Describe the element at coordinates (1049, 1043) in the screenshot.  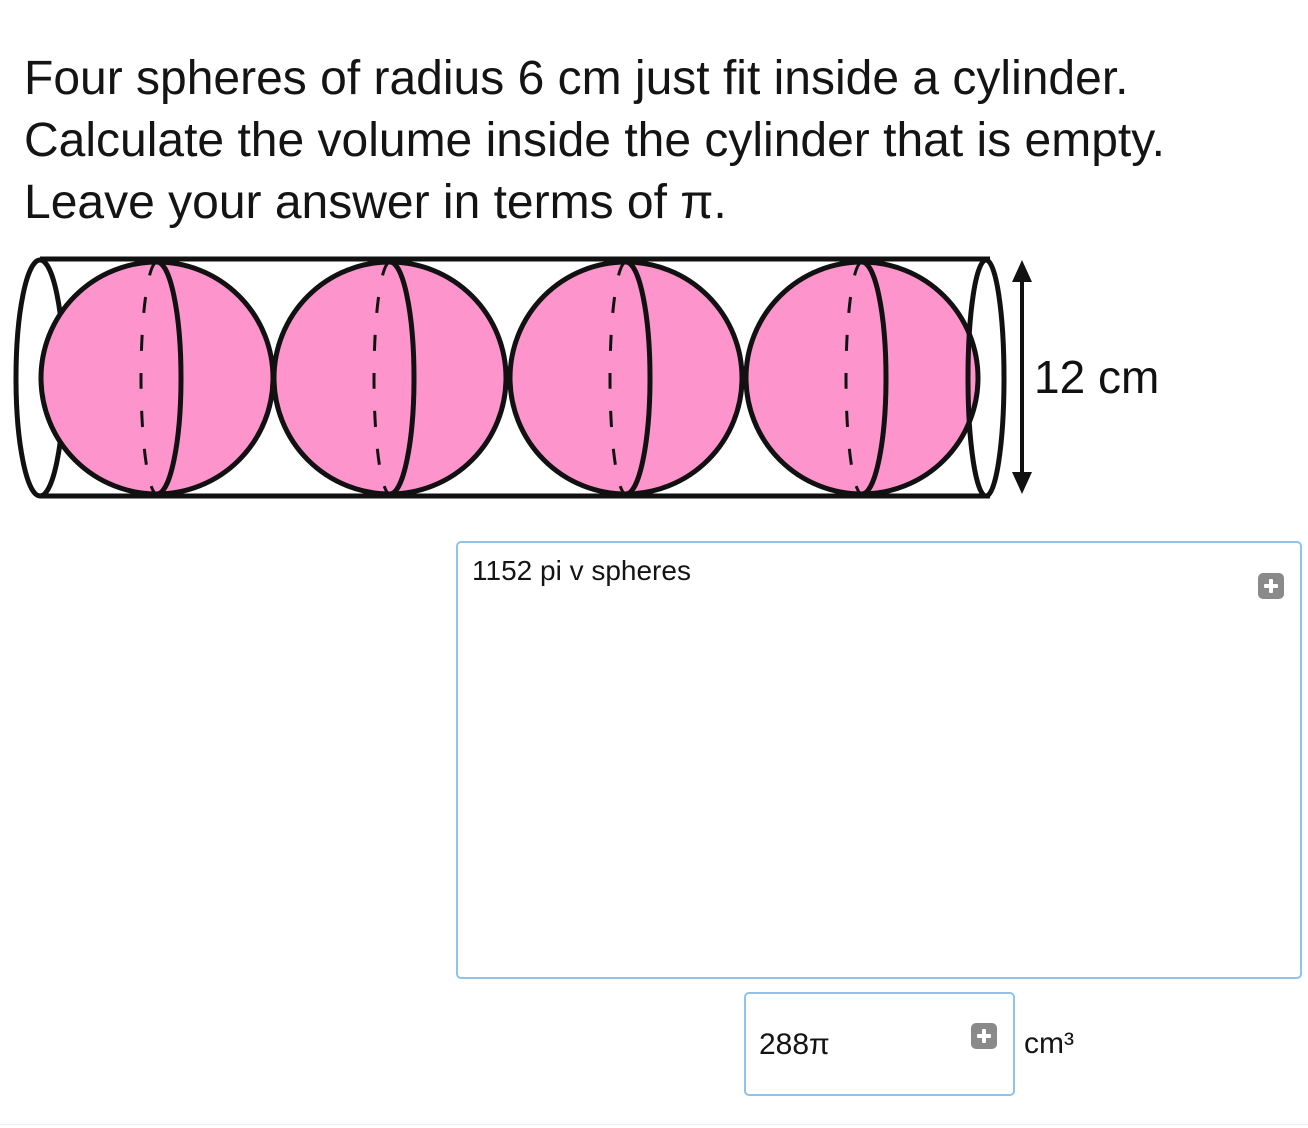
I see `answer-unit: cm³` at that location.